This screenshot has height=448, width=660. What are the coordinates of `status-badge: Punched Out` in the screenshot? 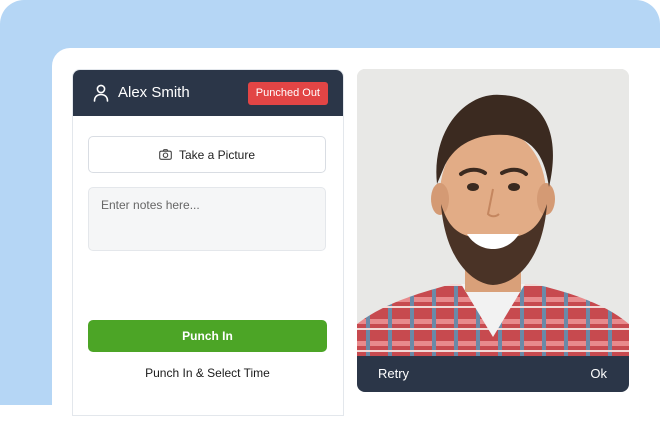 It's located at (287, 93).